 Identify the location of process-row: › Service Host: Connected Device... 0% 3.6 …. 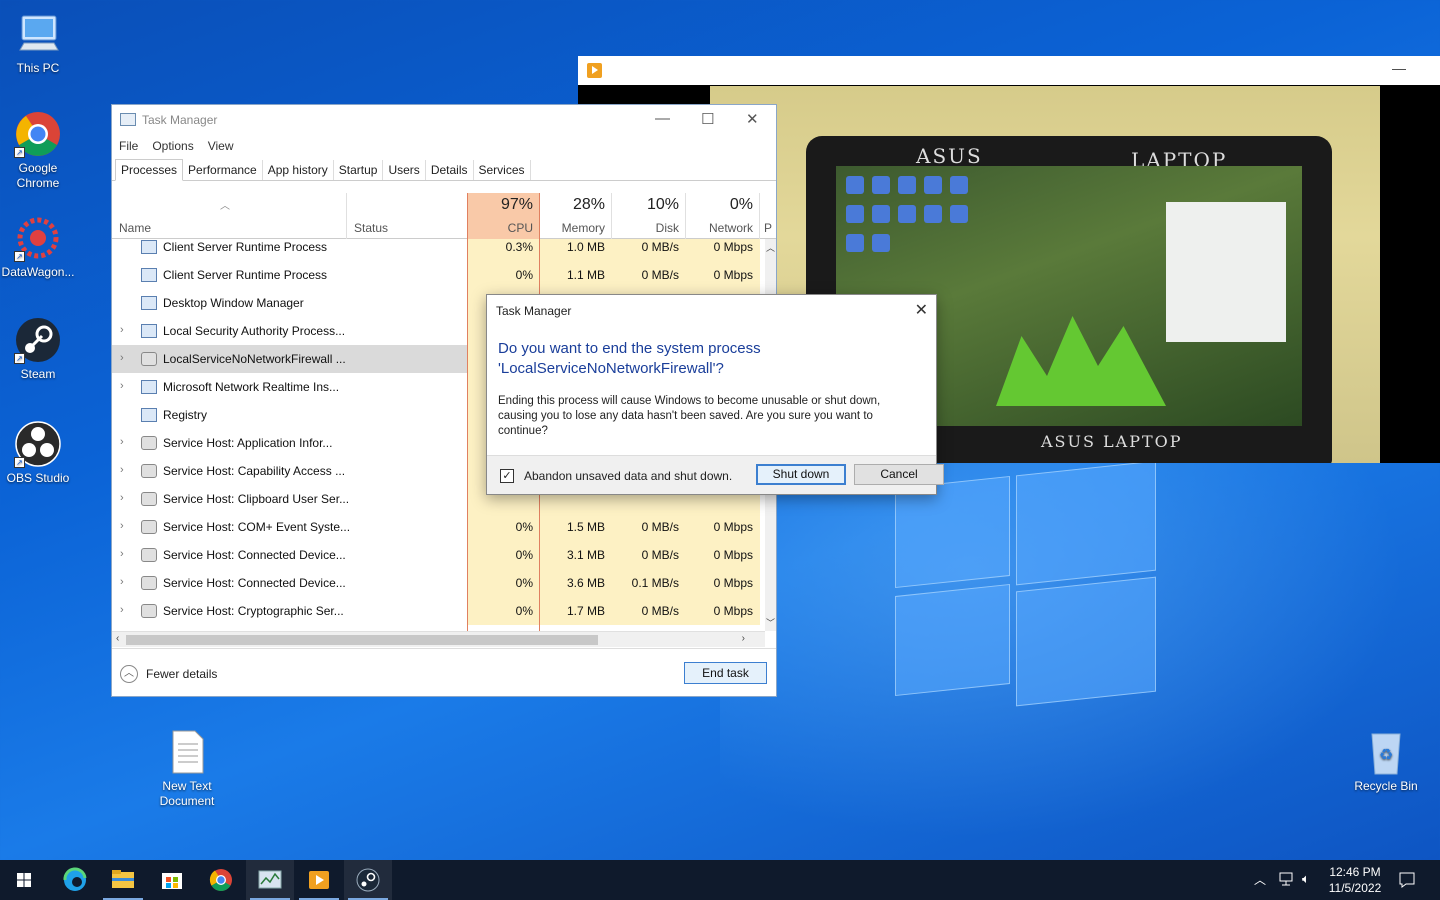
(438, 583).